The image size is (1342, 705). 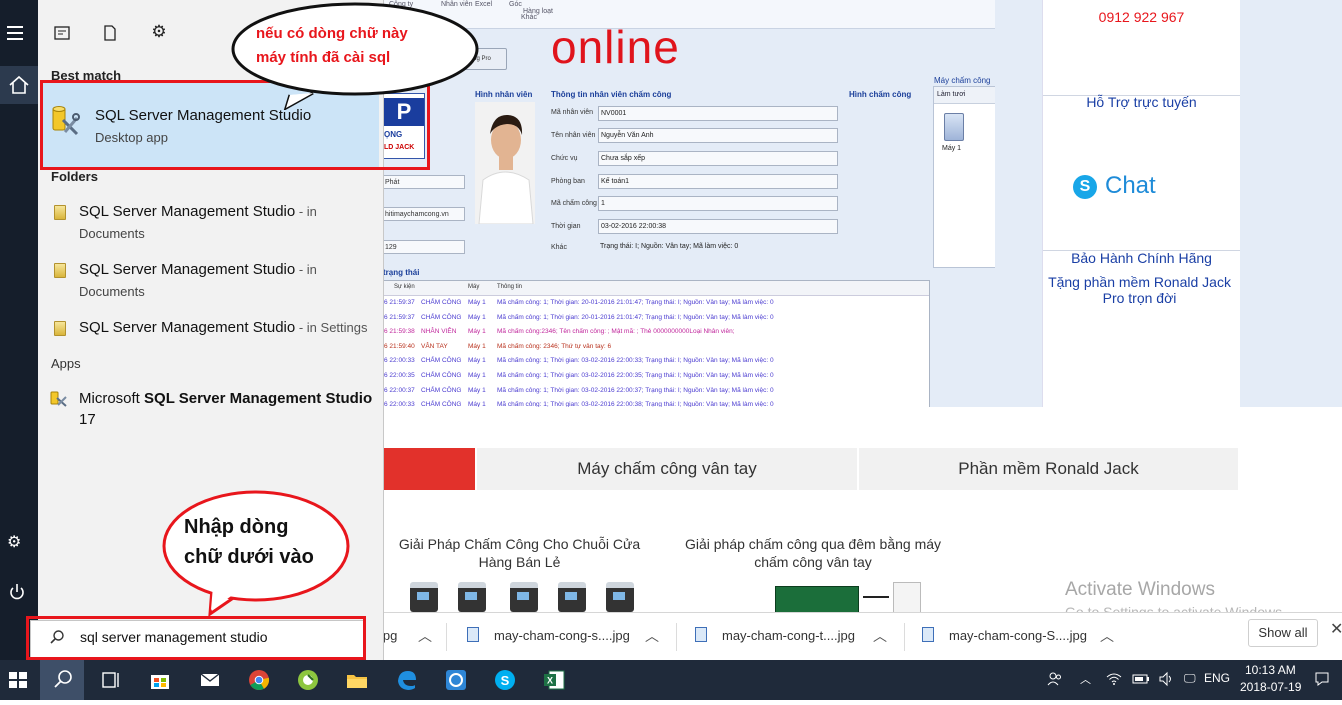 What do you see at coordinates (1085, 679) in the screenshot?
I see `show-hidden-icons: ︿` at bounding box center [1085, 679].